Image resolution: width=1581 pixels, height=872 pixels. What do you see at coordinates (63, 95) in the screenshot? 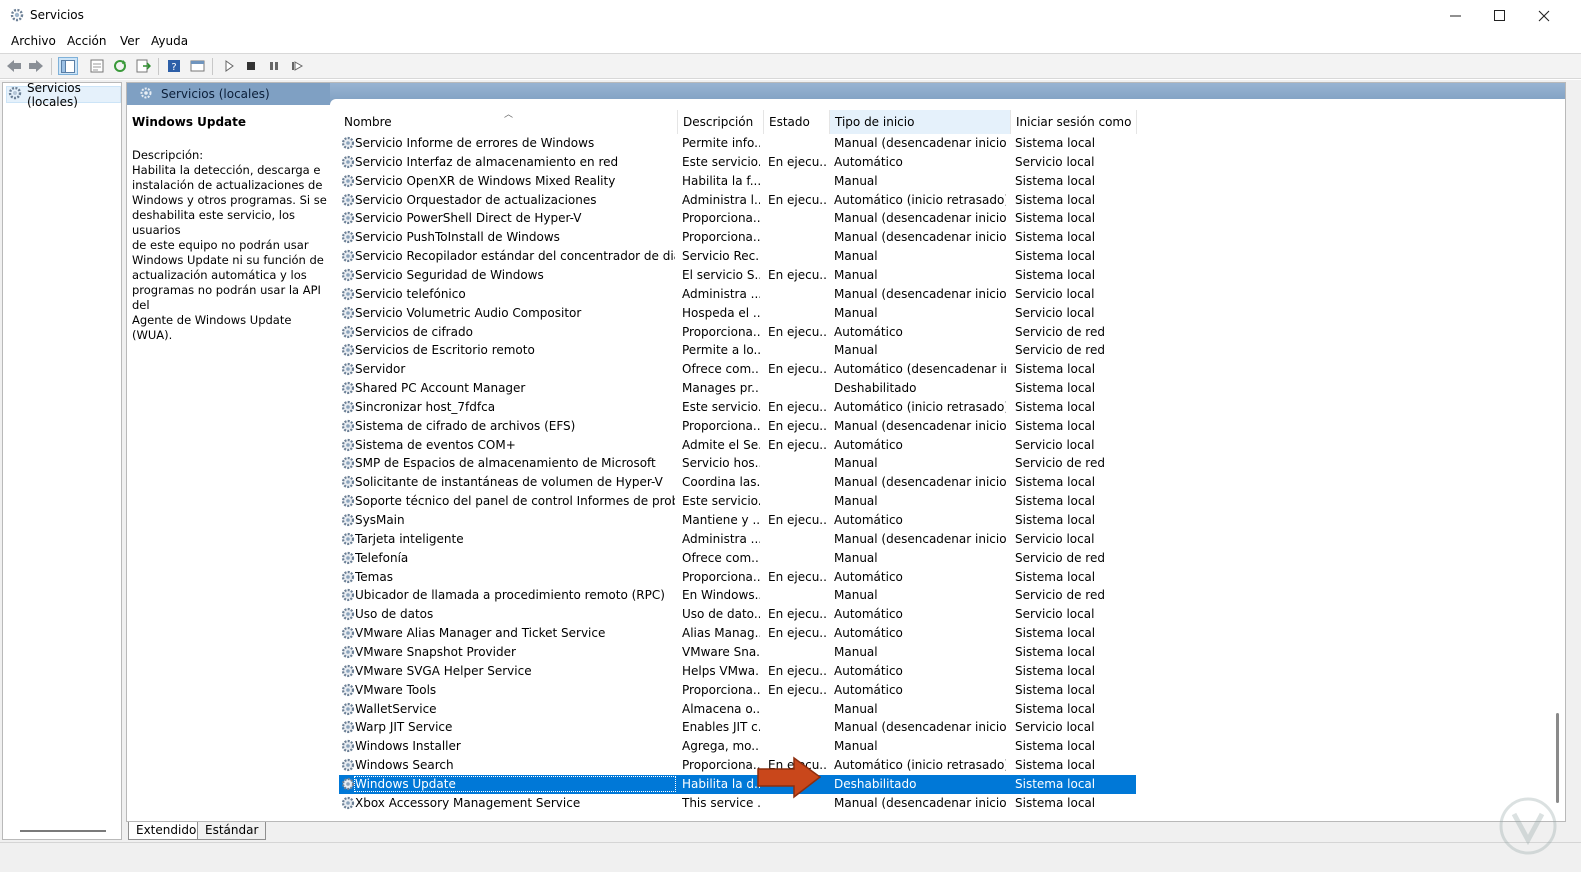
I see `tree-item-services-local: Servicios (locales)` at bounding box center [63, 95].